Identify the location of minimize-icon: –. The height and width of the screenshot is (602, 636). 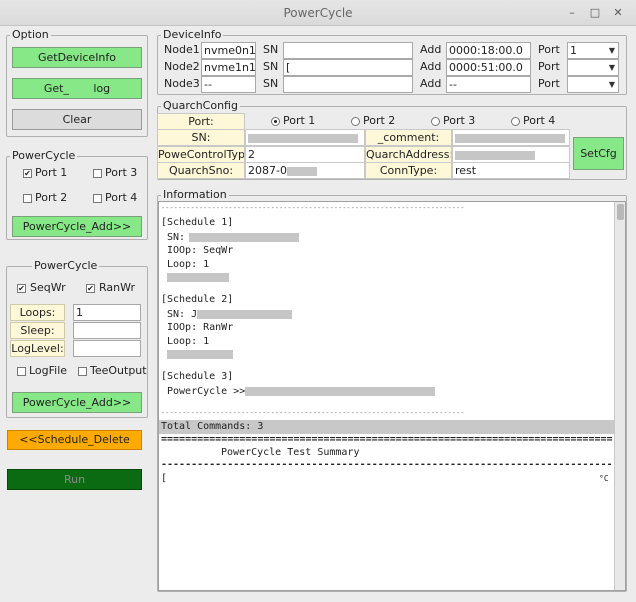
(572, 13).